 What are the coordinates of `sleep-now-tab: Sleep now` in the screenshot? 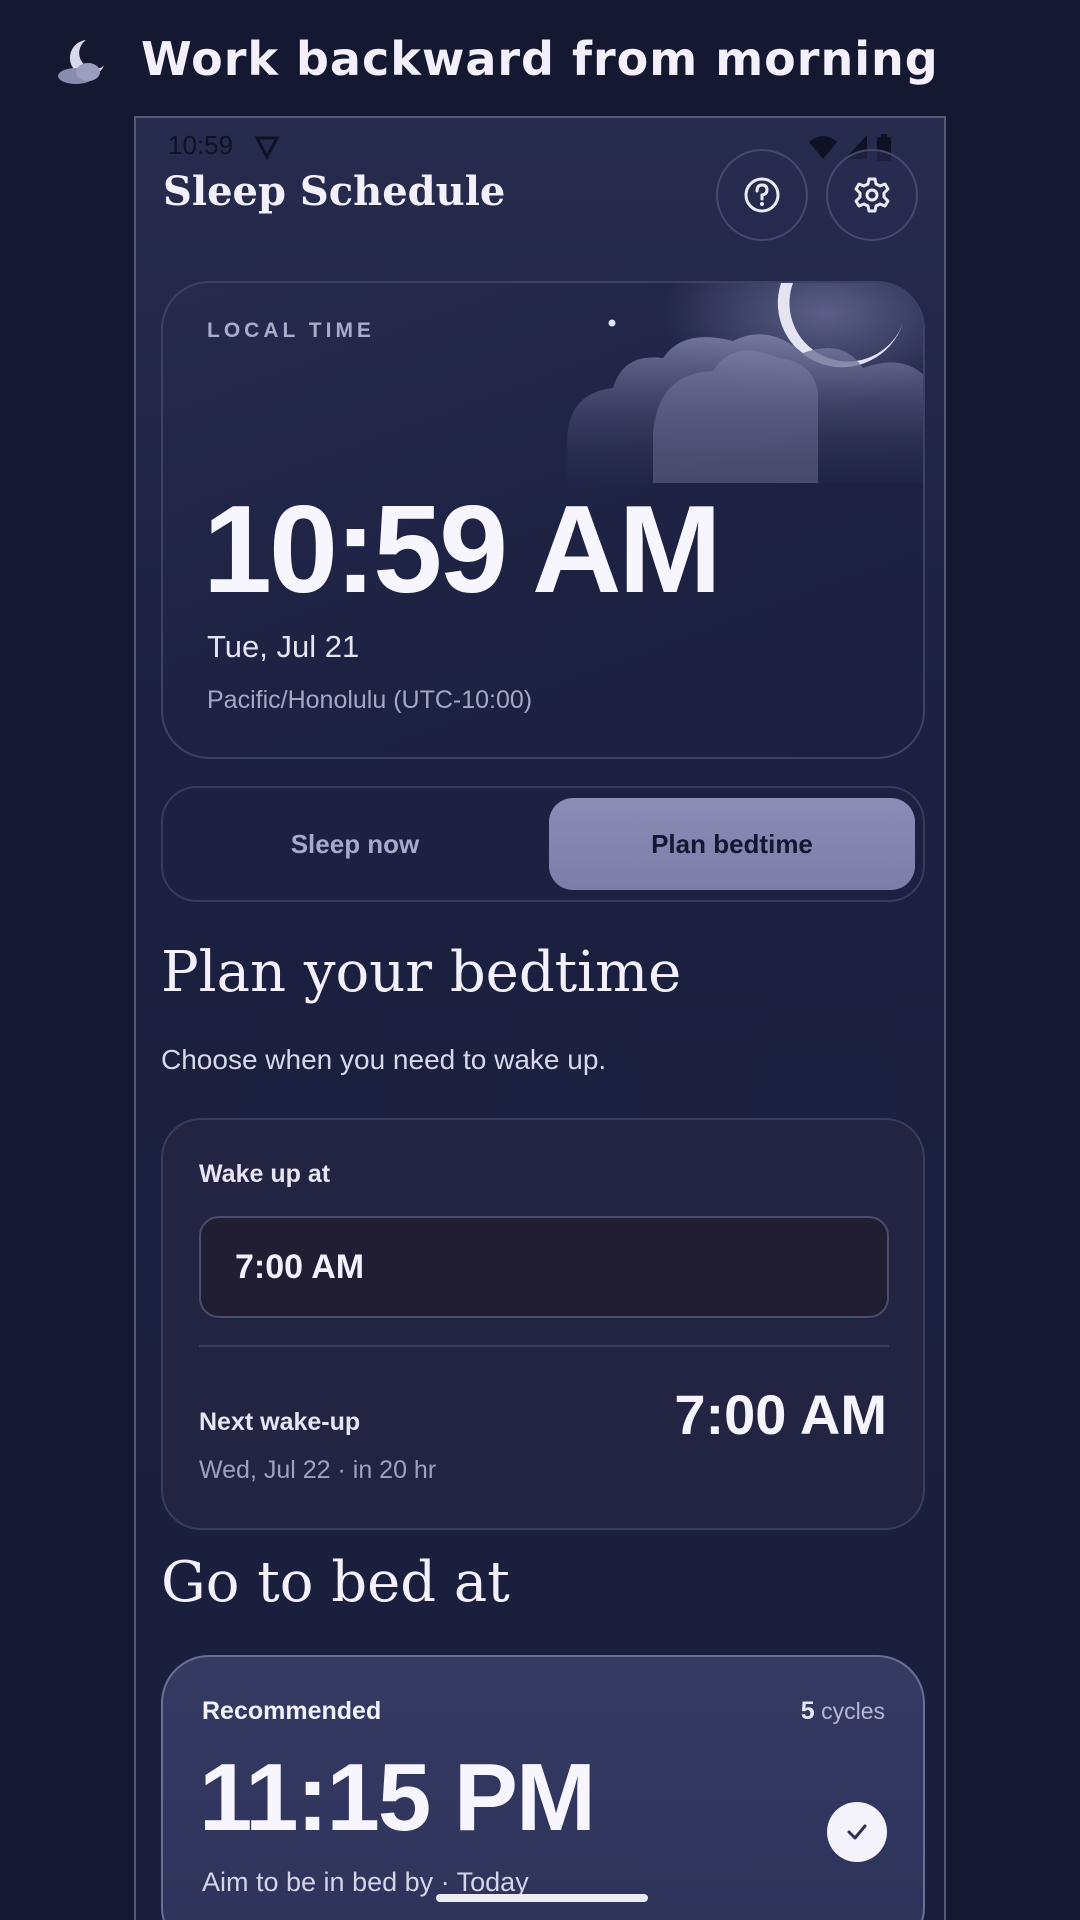 It's located at (355, 844).